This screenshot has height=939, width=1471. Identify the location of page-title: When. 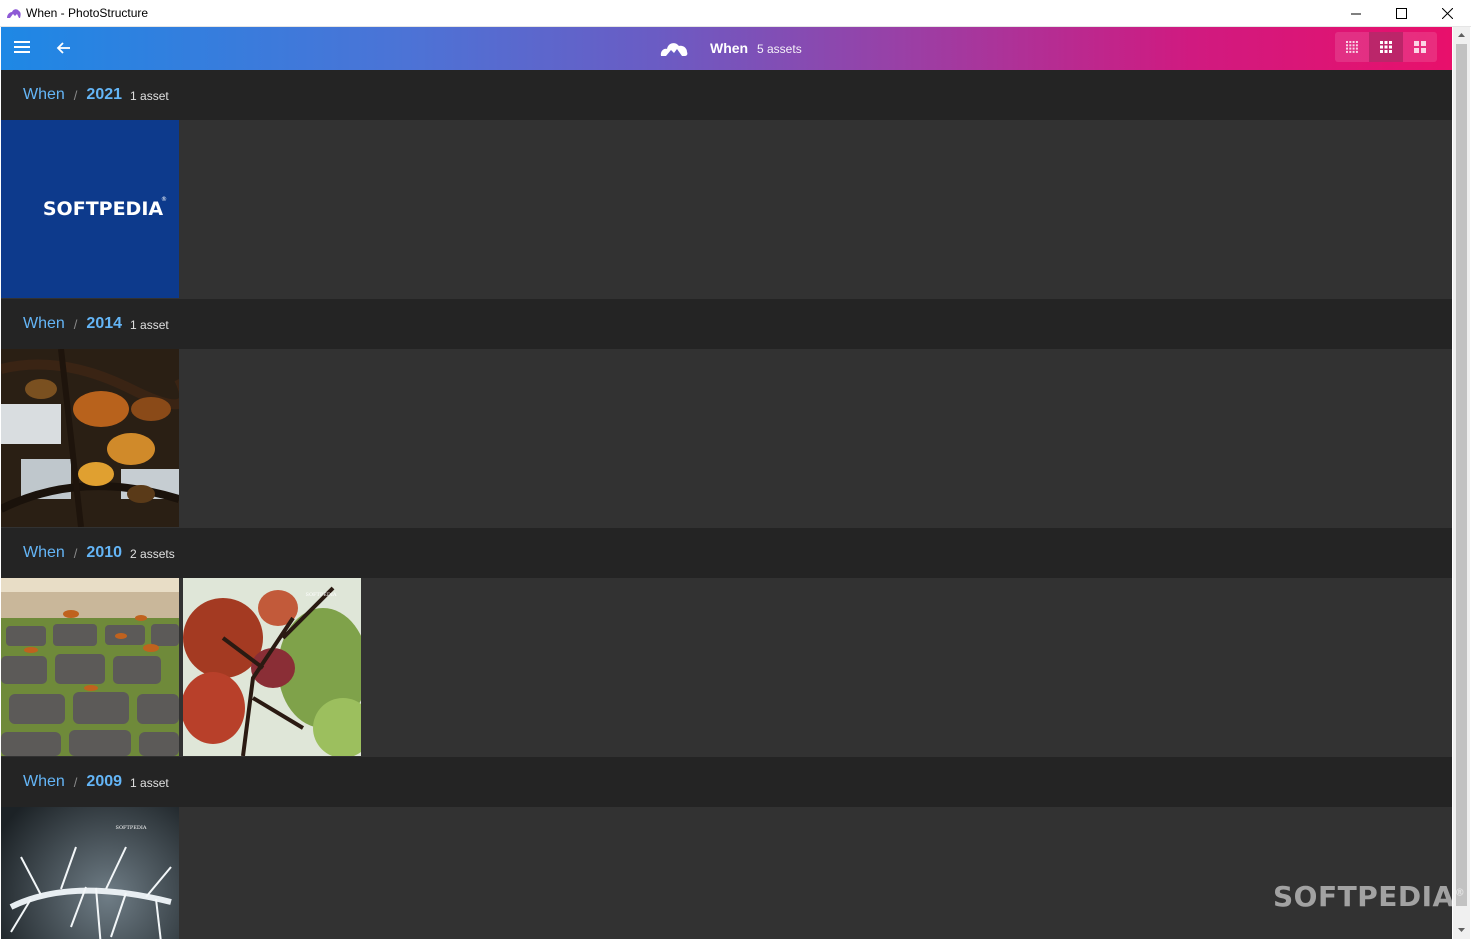
(729, 48).